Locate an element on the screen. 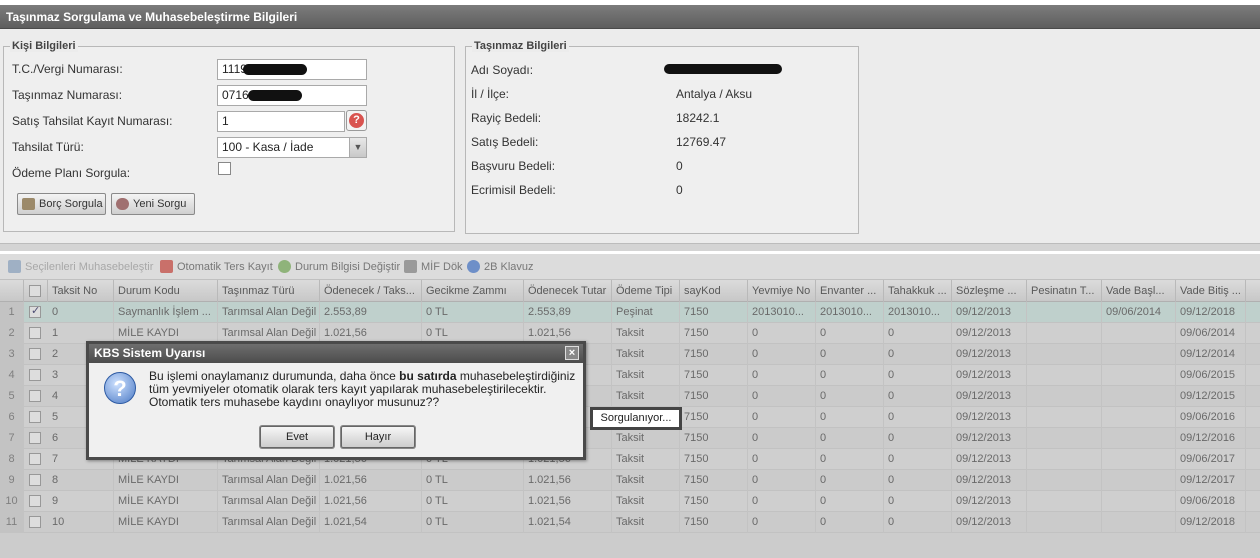 The height and width of the screenshot is (558, 1260). calculator-icon is located at coordinates (28, 204).